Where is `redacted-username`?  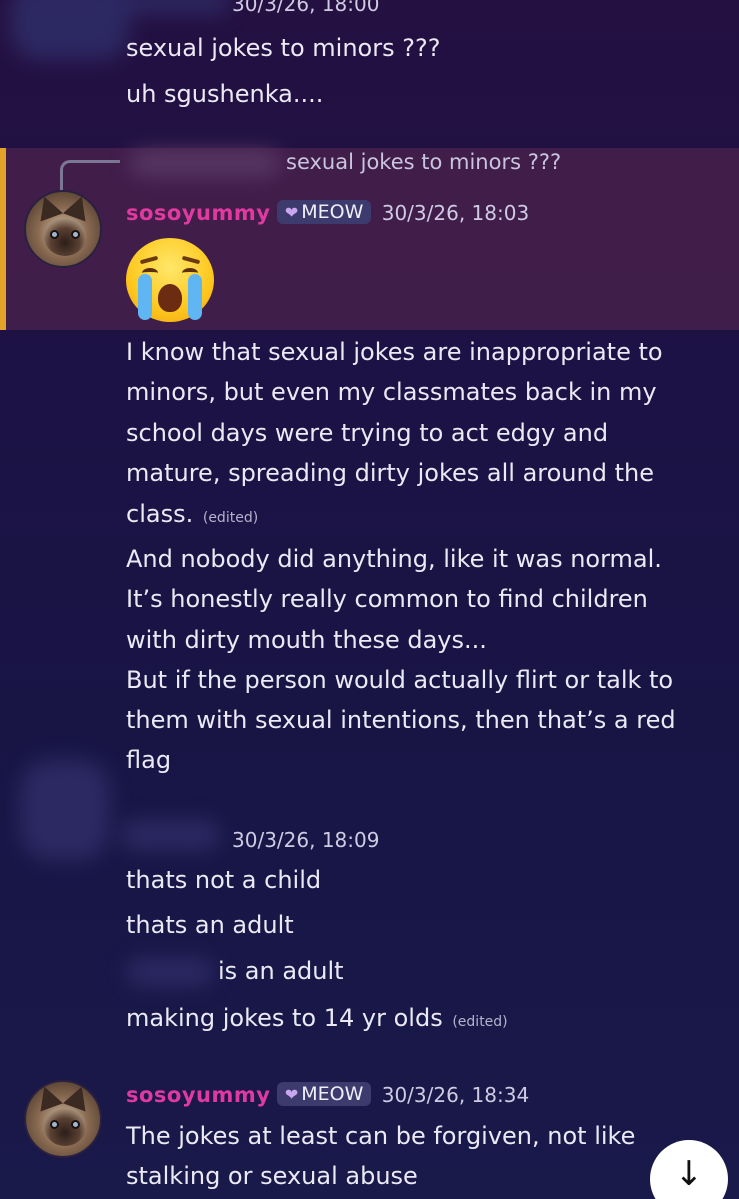
redacted-username is located at coordinates (170, 835).